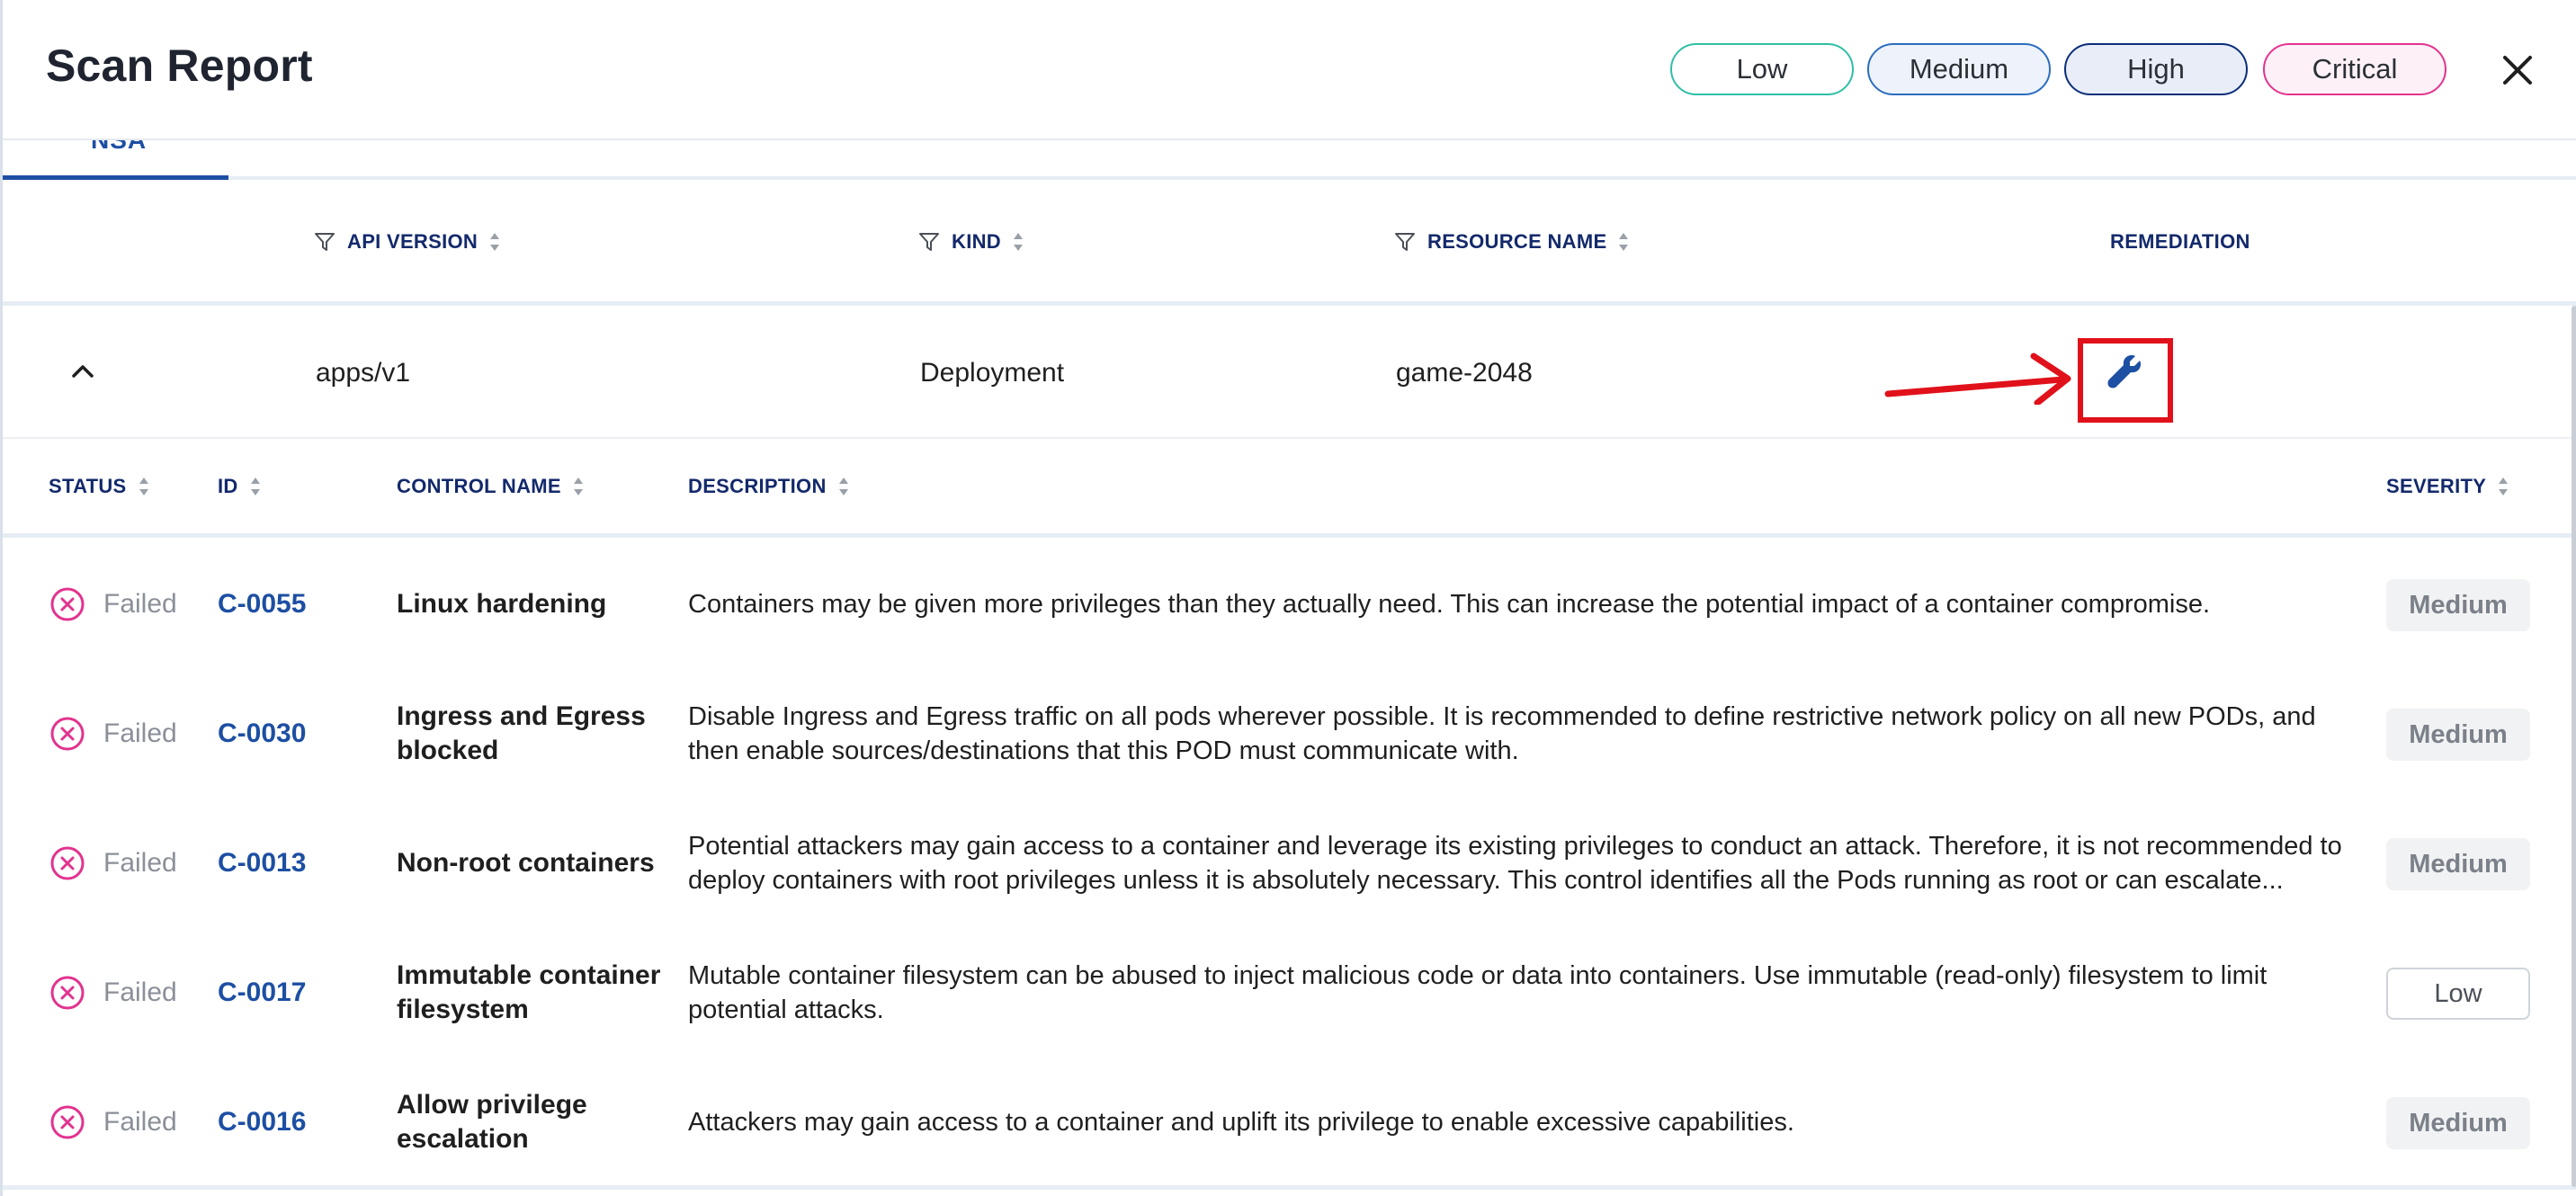  I want to click on tab-nsa: NSA, so click(115, 160).